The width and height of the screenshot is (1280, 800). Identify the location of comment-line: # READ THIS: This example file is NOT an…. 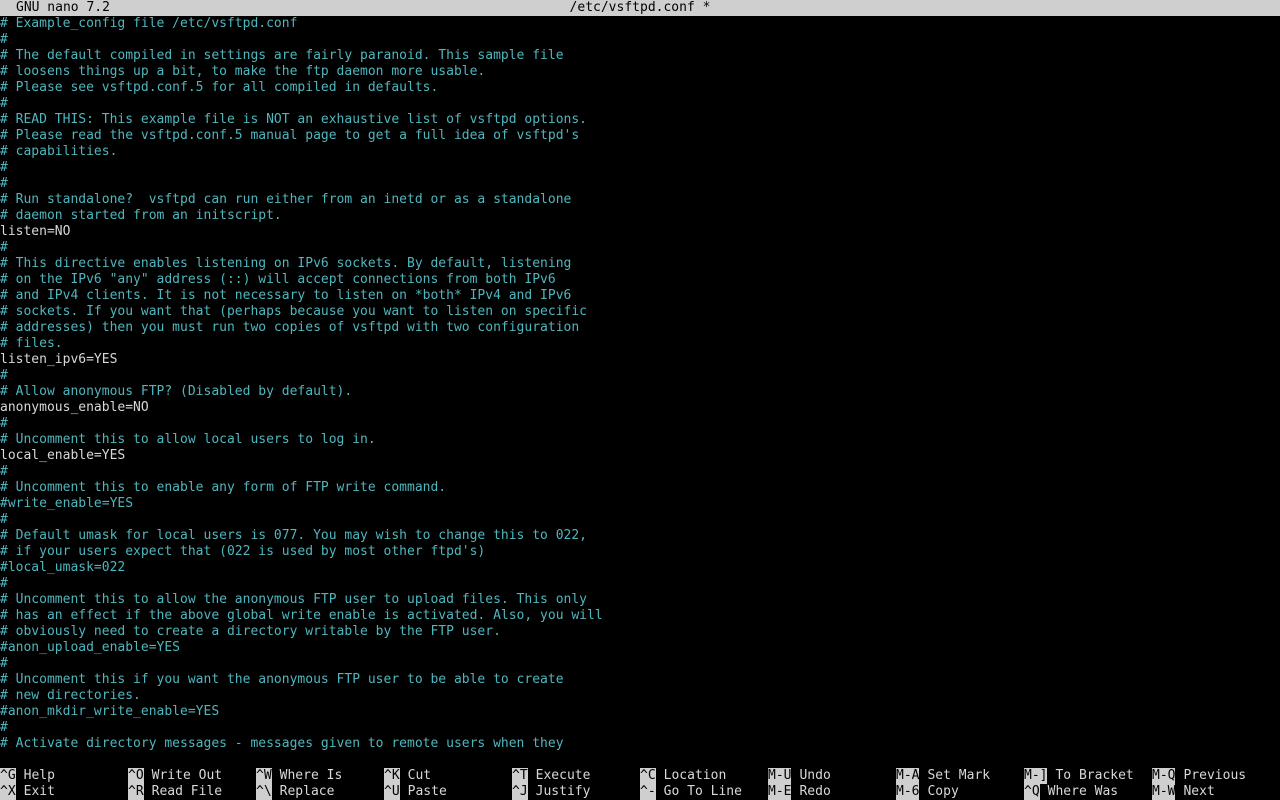
(640, 120).